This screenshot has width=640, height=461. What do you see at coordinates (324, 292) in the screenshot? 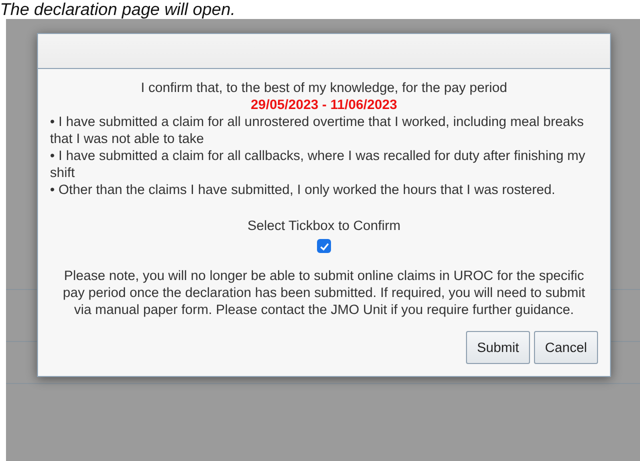
I see `note-text: Please note, you will no longer be able to submit online claims in UROC for the specific pay period once the declaration has been submitted. If required, you will need to submit via manual paper form. Please contact the JMO Unit if you require further guidance.` at bounding box center [324, 292].